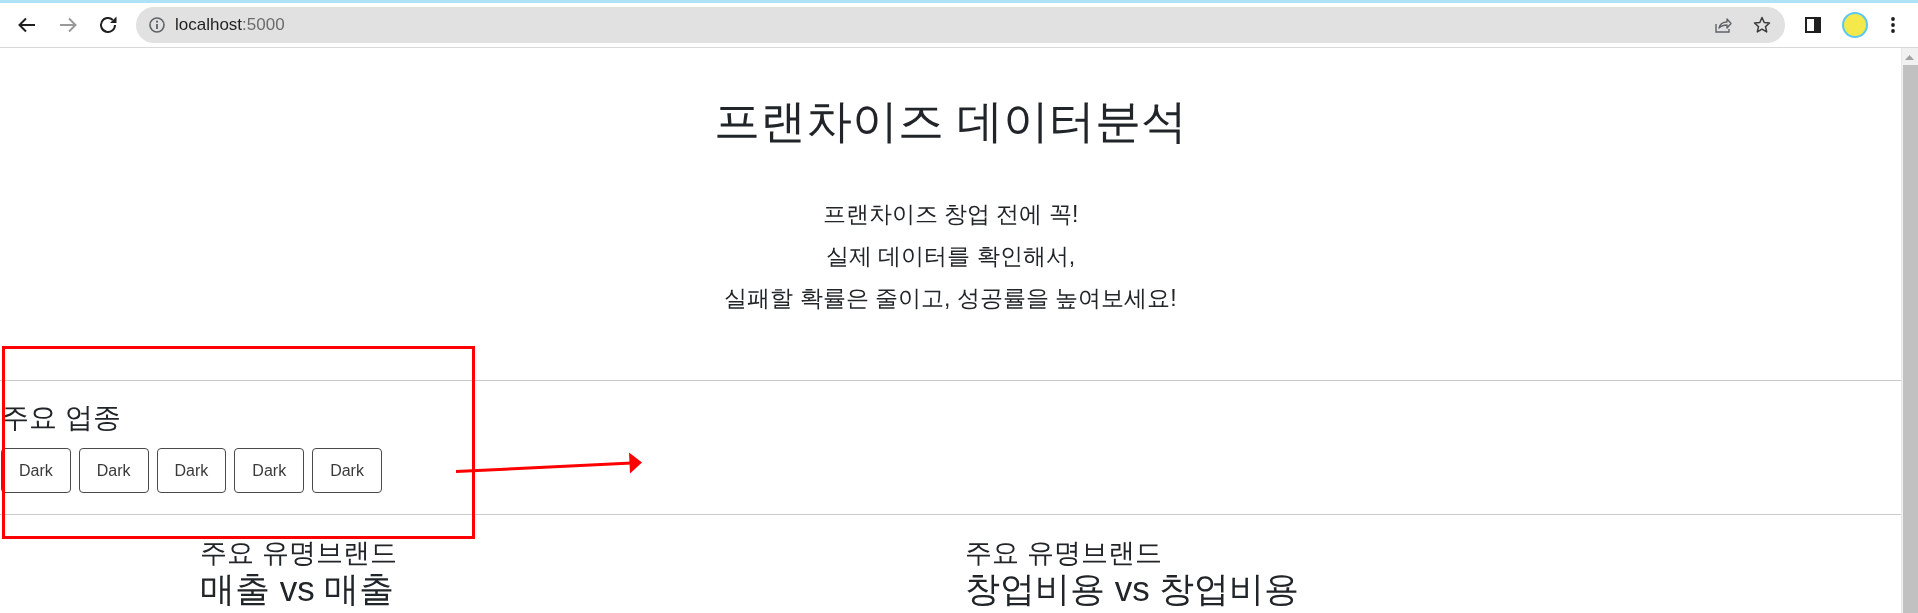  What do you see at coordinates (157, 25) in the screenshot?
I see `info-icon` at bounding box center [157, 25].